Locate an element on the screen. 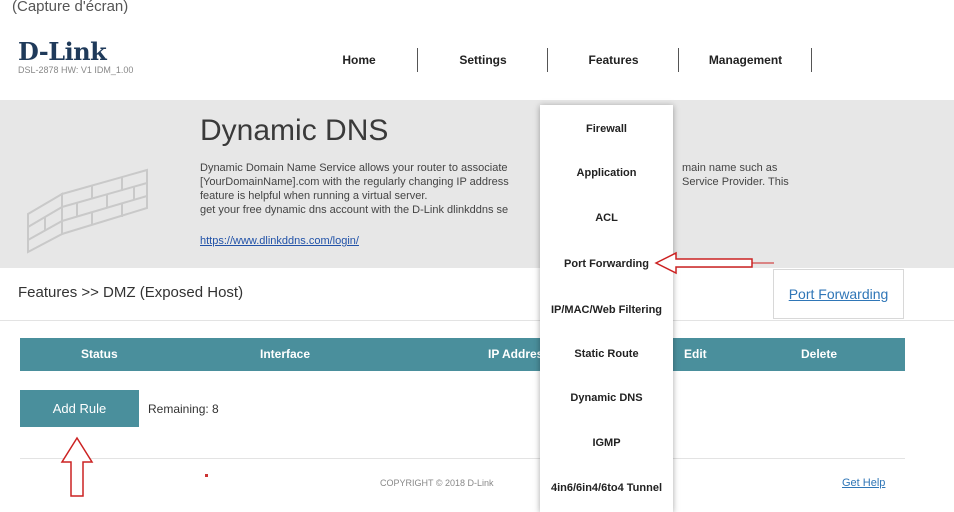 Image resolution: width=954 pixels, height=512 pixels. menu-item-static-route: Static Route is located at coordinates (606, 354).